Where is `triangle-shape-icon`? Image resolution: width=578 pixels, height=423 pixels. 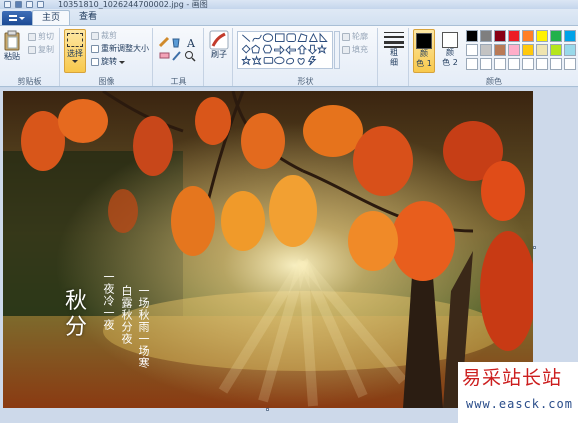 triangle-shape-icon is located at coordinates (313, 37).